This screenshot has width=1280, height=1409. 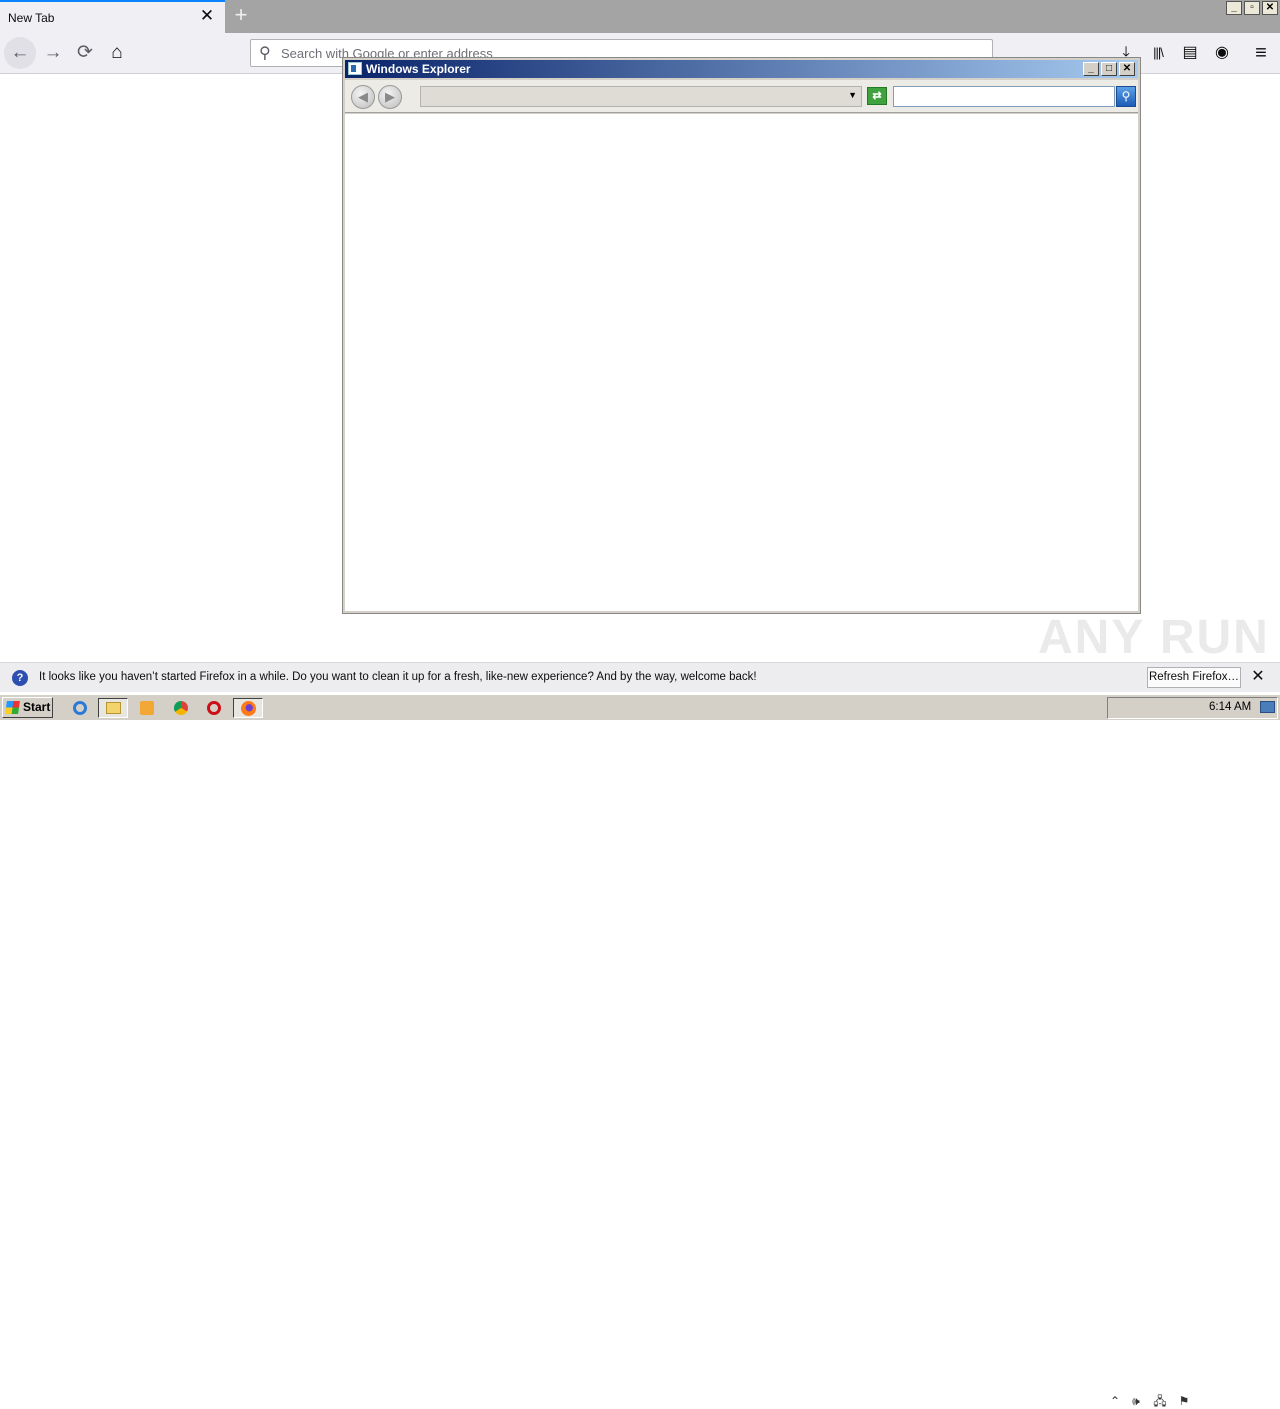 I want to click on explorer-search-button: ⚲, so click(x=1126, y=96).